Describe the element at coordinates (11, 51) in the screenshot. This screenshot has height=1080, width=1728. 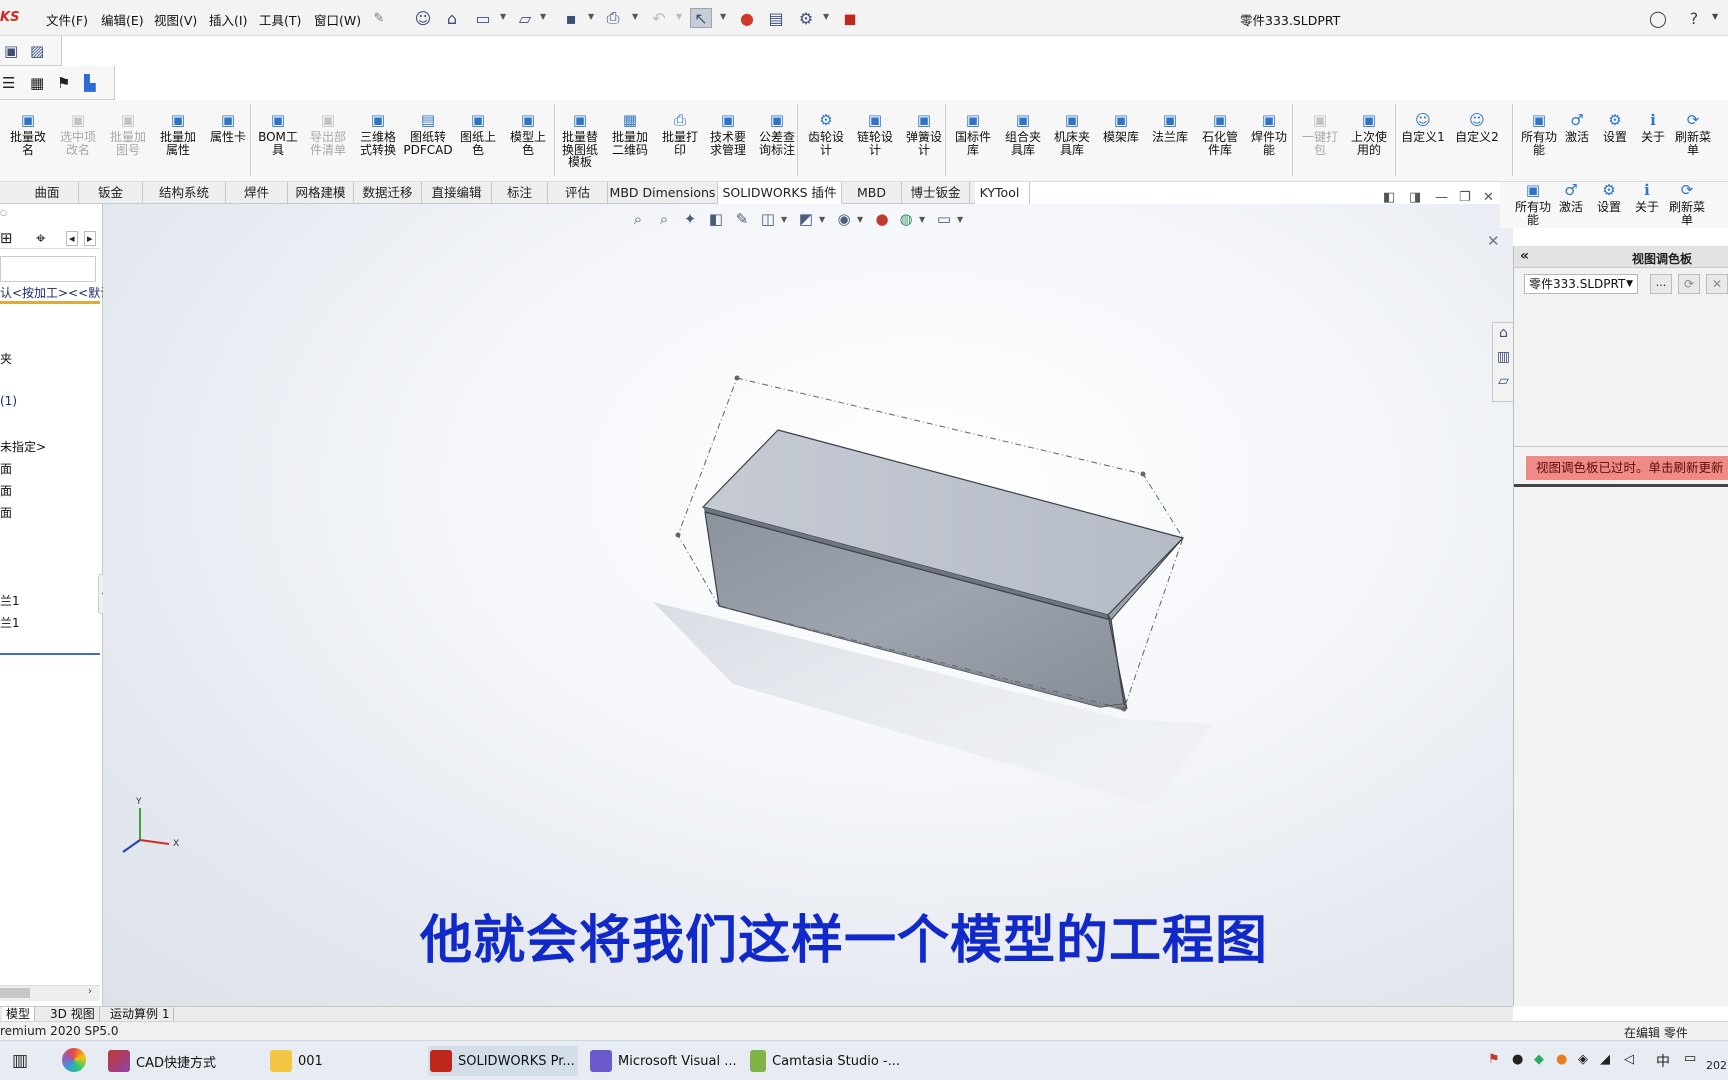
I see `document-icon: ▣` at that location.